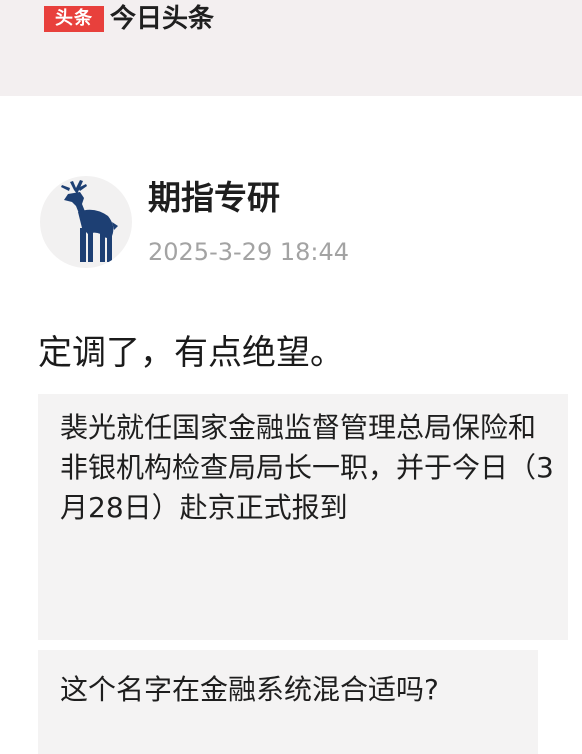  I want to click on author-avatar, so click(86, 222).